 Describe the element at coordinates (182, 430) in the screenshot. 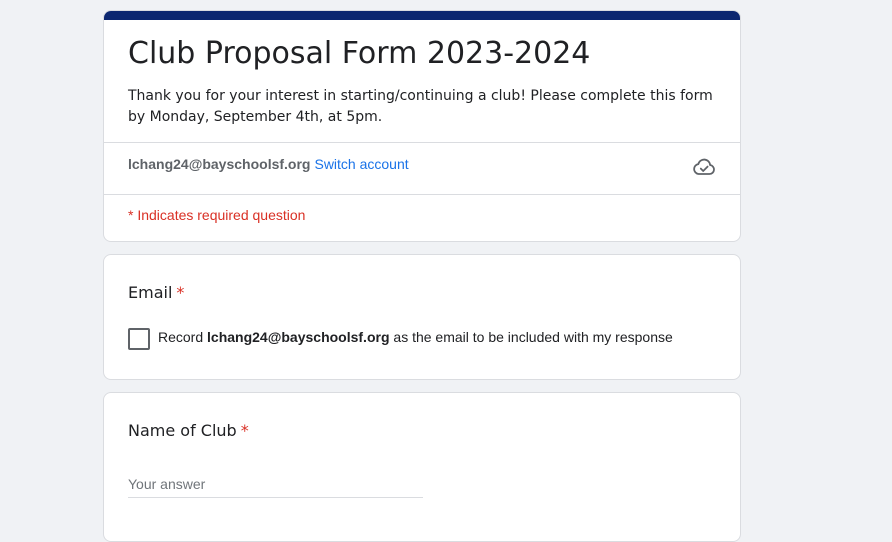

I see `question-label: Name of Club` at that location.